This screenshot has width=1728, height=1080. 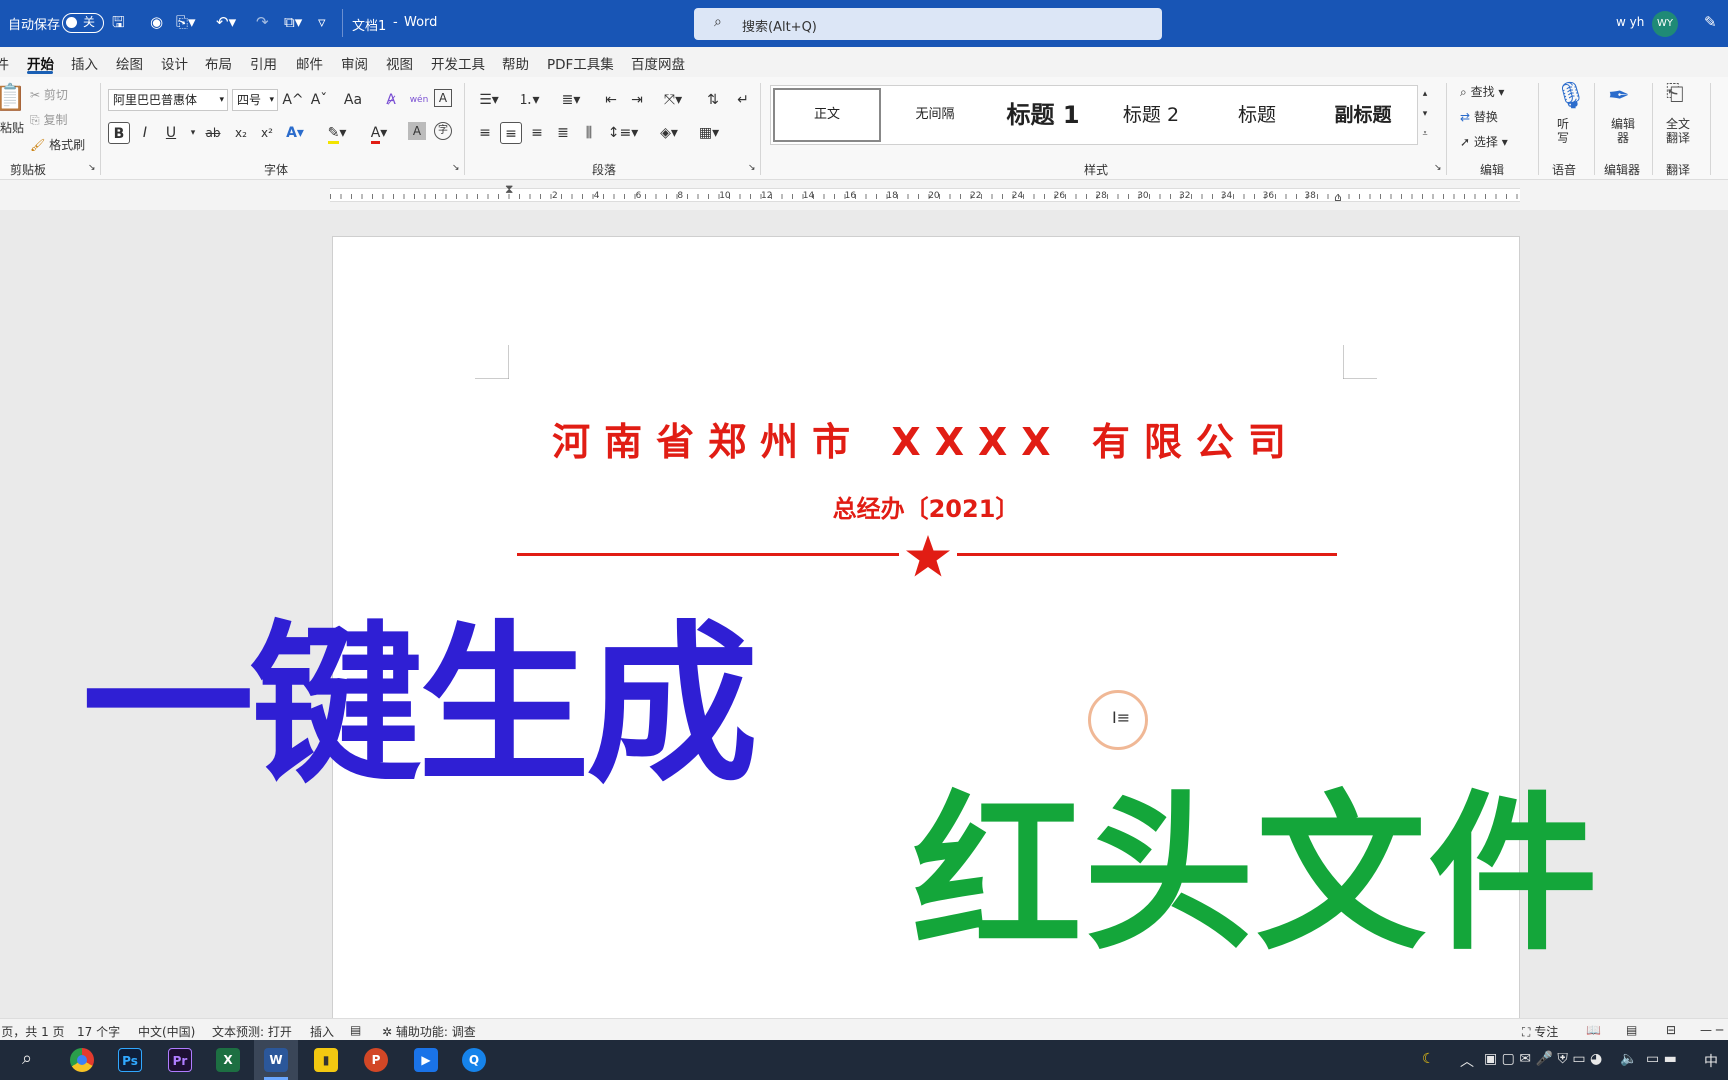 I want to click on style-heading-1: 标题 1, so click(x=1043, y=115).